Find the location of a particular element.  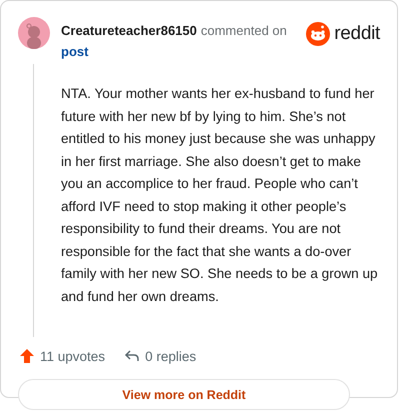

upvote-icon is located at coordinates (27, 356).